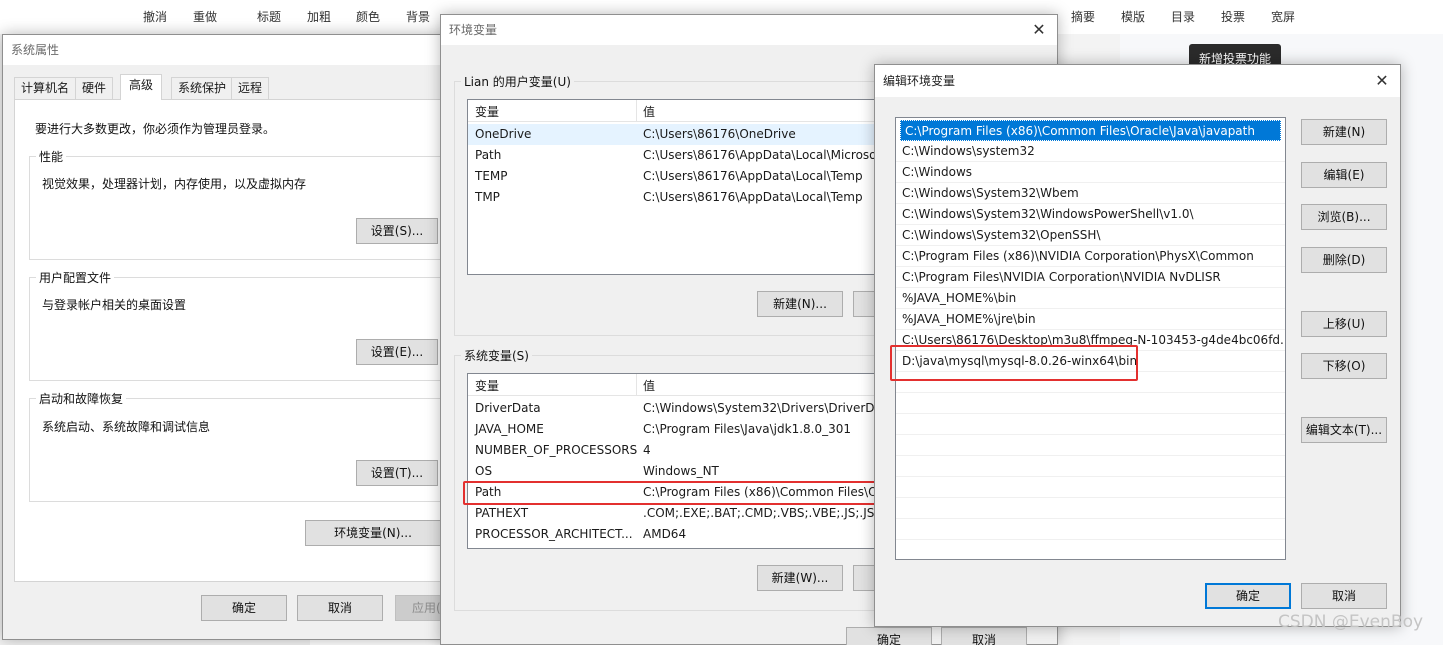 The height and width of the screenshot is (645, 1443). I want to click on toolbar-vote: 投票, so click(1233, 16).